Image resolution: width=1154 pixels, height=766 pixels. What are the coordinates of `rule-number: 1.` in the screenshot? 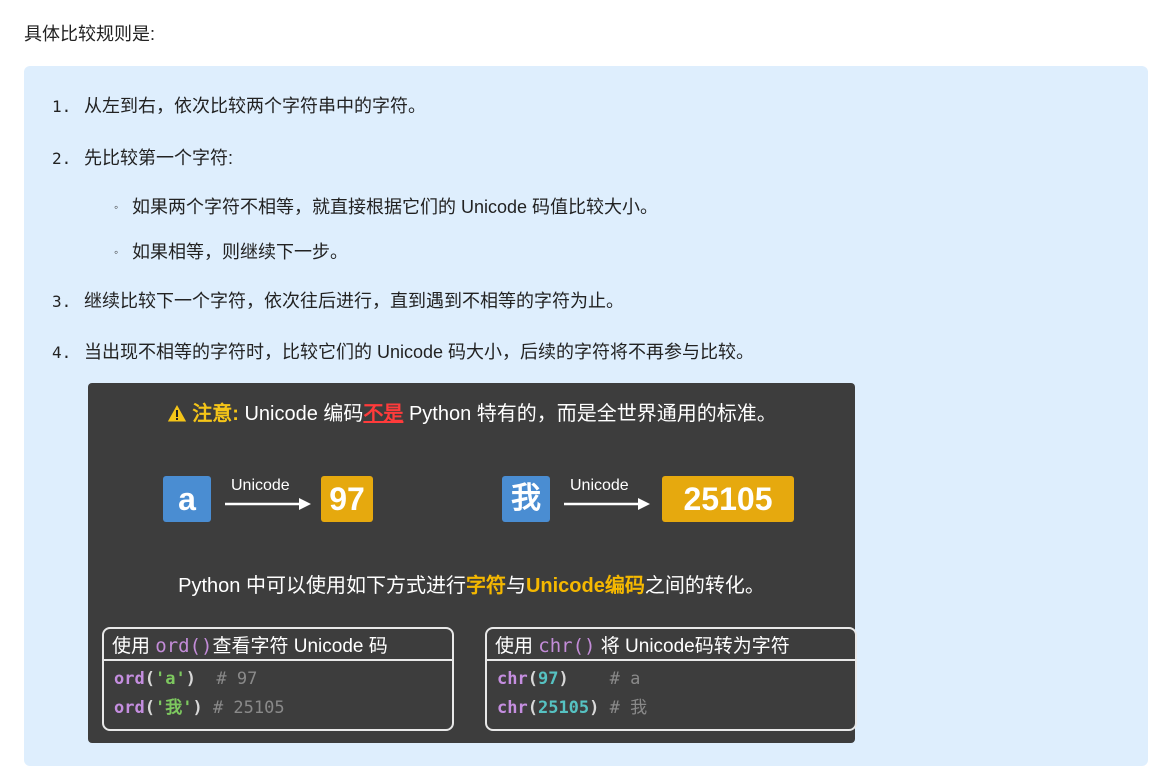 It's located at (62, 106).